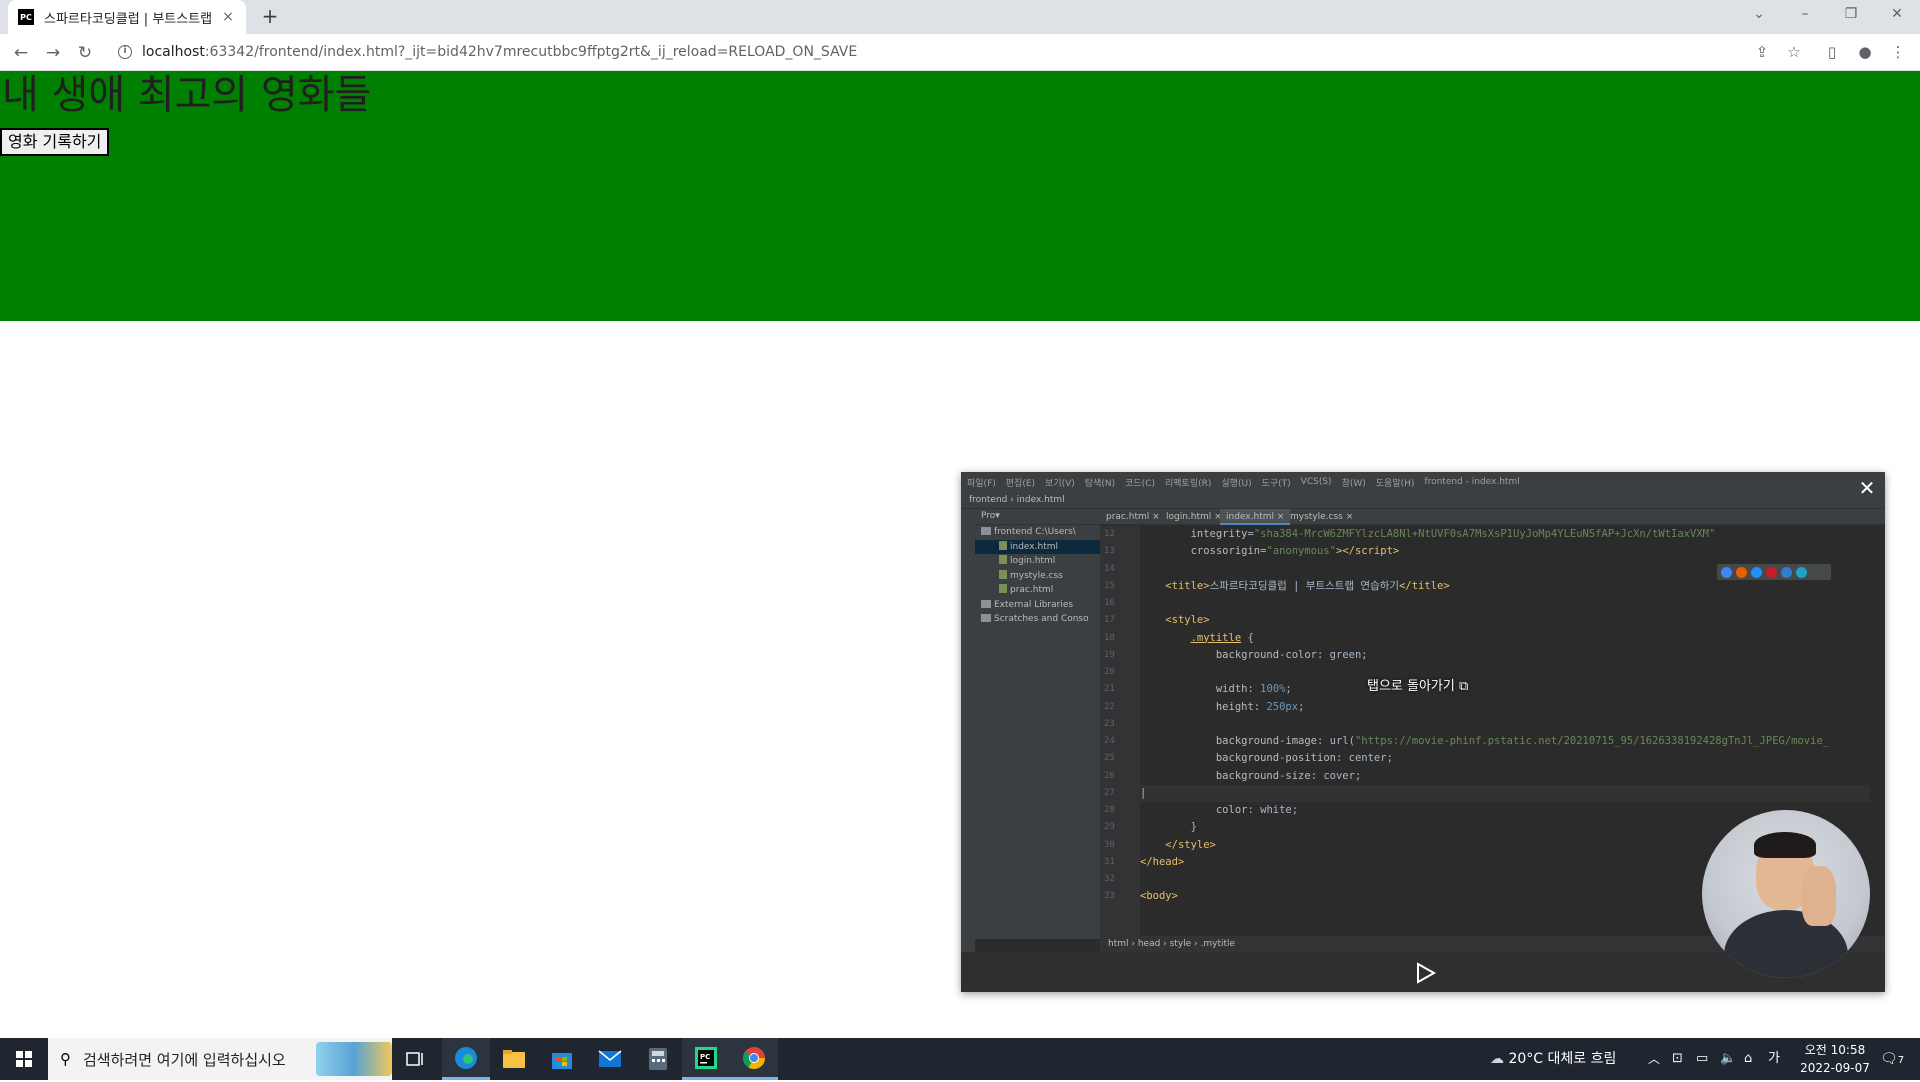  I want to click on ide-menu-item: VCS(S), so click(1316, 482).